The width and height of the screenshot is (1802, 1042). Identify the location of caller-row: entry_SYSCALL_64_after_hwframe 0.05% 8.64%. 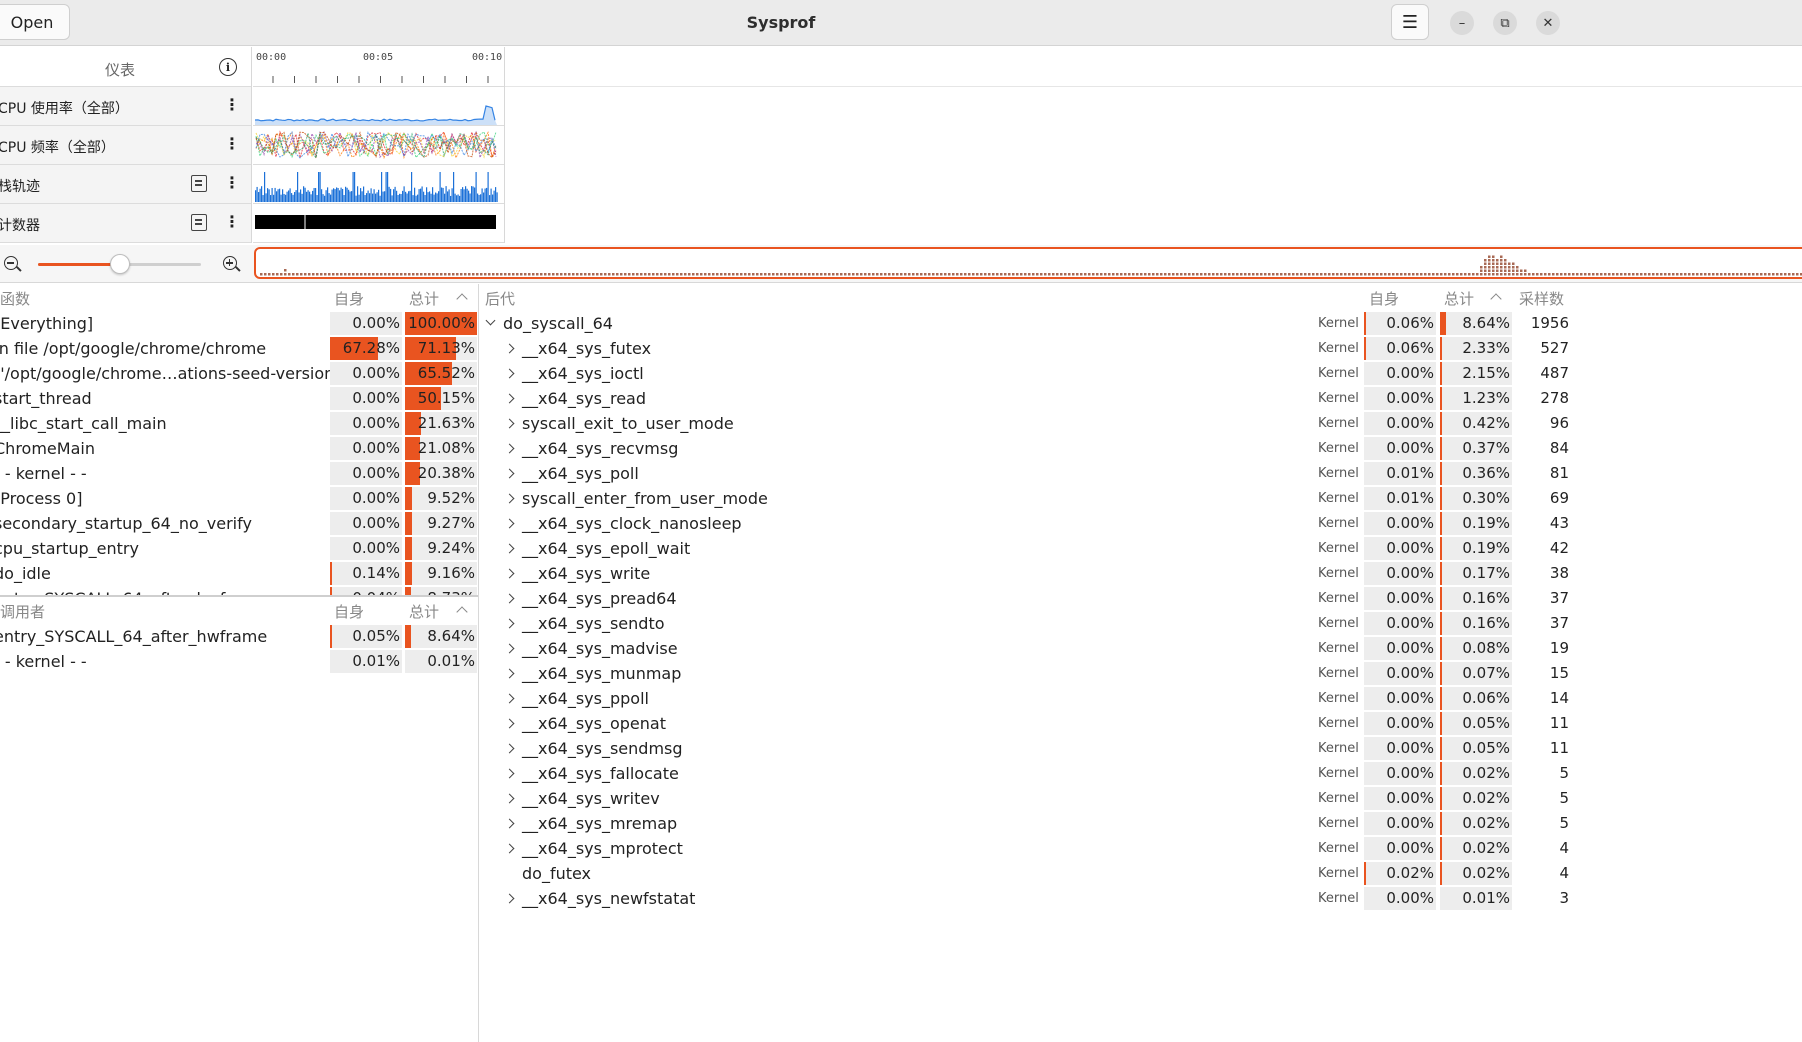
(239, 636).